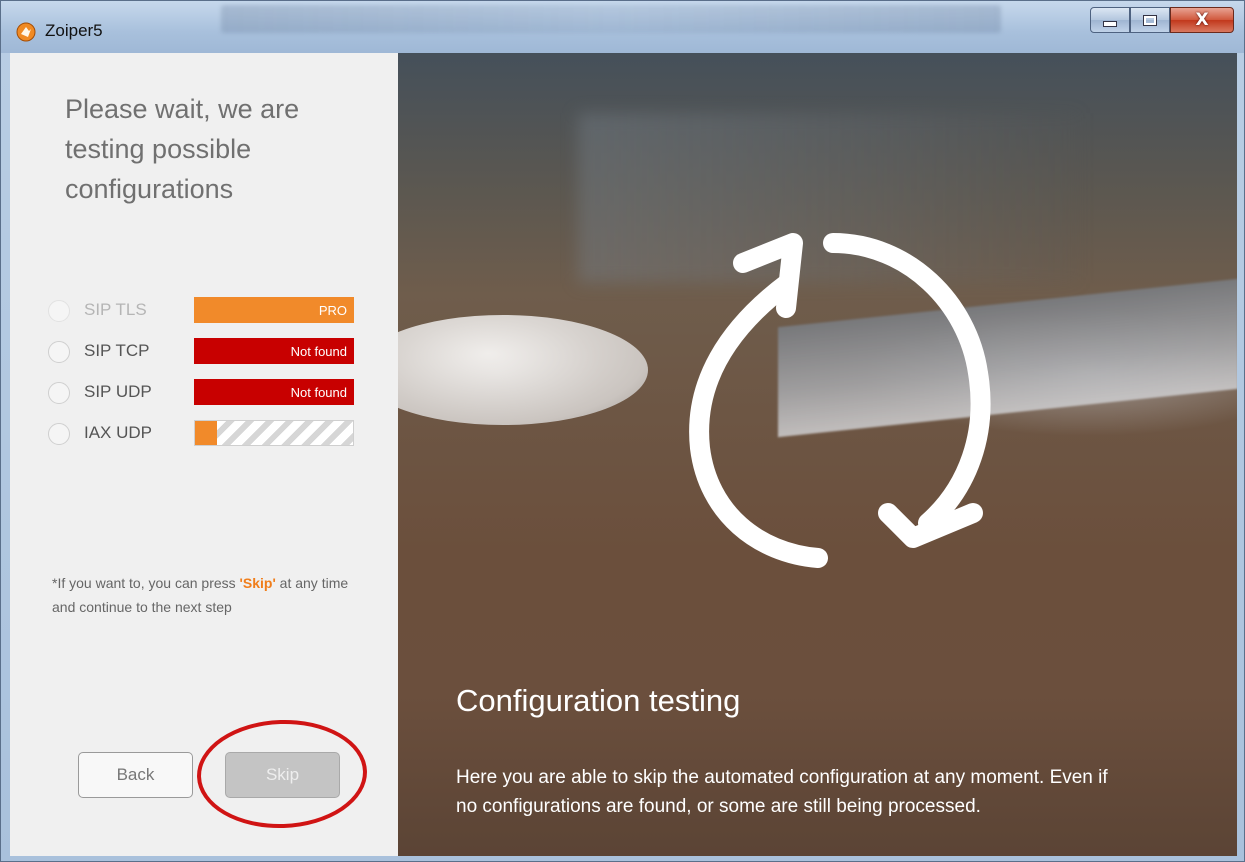 Image resolution: width=1245 pixels, height=862 pixels. What do you see at coordinates (523, 370) in the screenshot?
I see `background-mouse` at bounding box center [523, 370].